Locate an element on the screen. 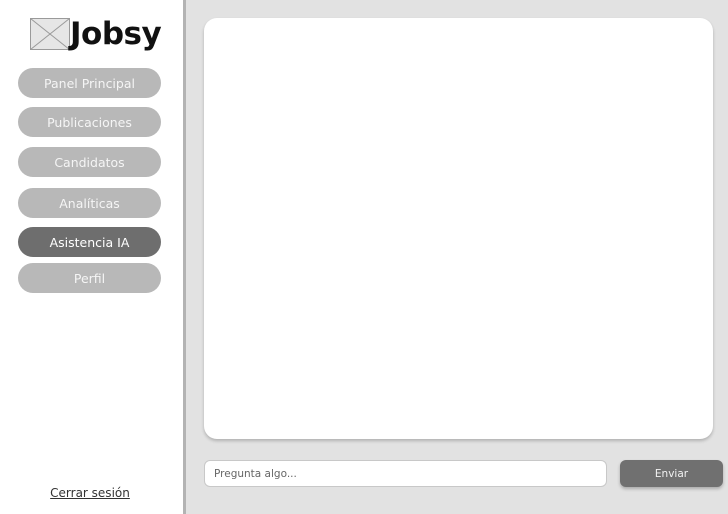 Image resolution: width=728 pixels, height=514 pixels. sidebar-item-label: Analíticas is located at coordinates (89, 203).